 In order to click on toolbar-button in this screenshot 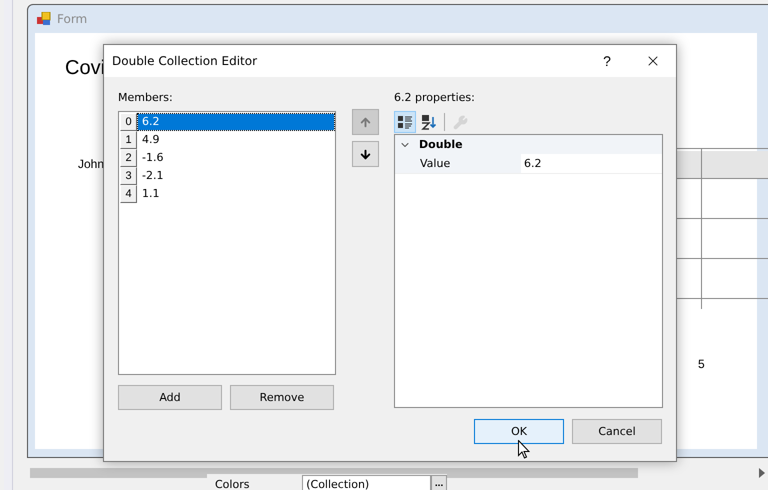, I will do `click(405, 122)`.